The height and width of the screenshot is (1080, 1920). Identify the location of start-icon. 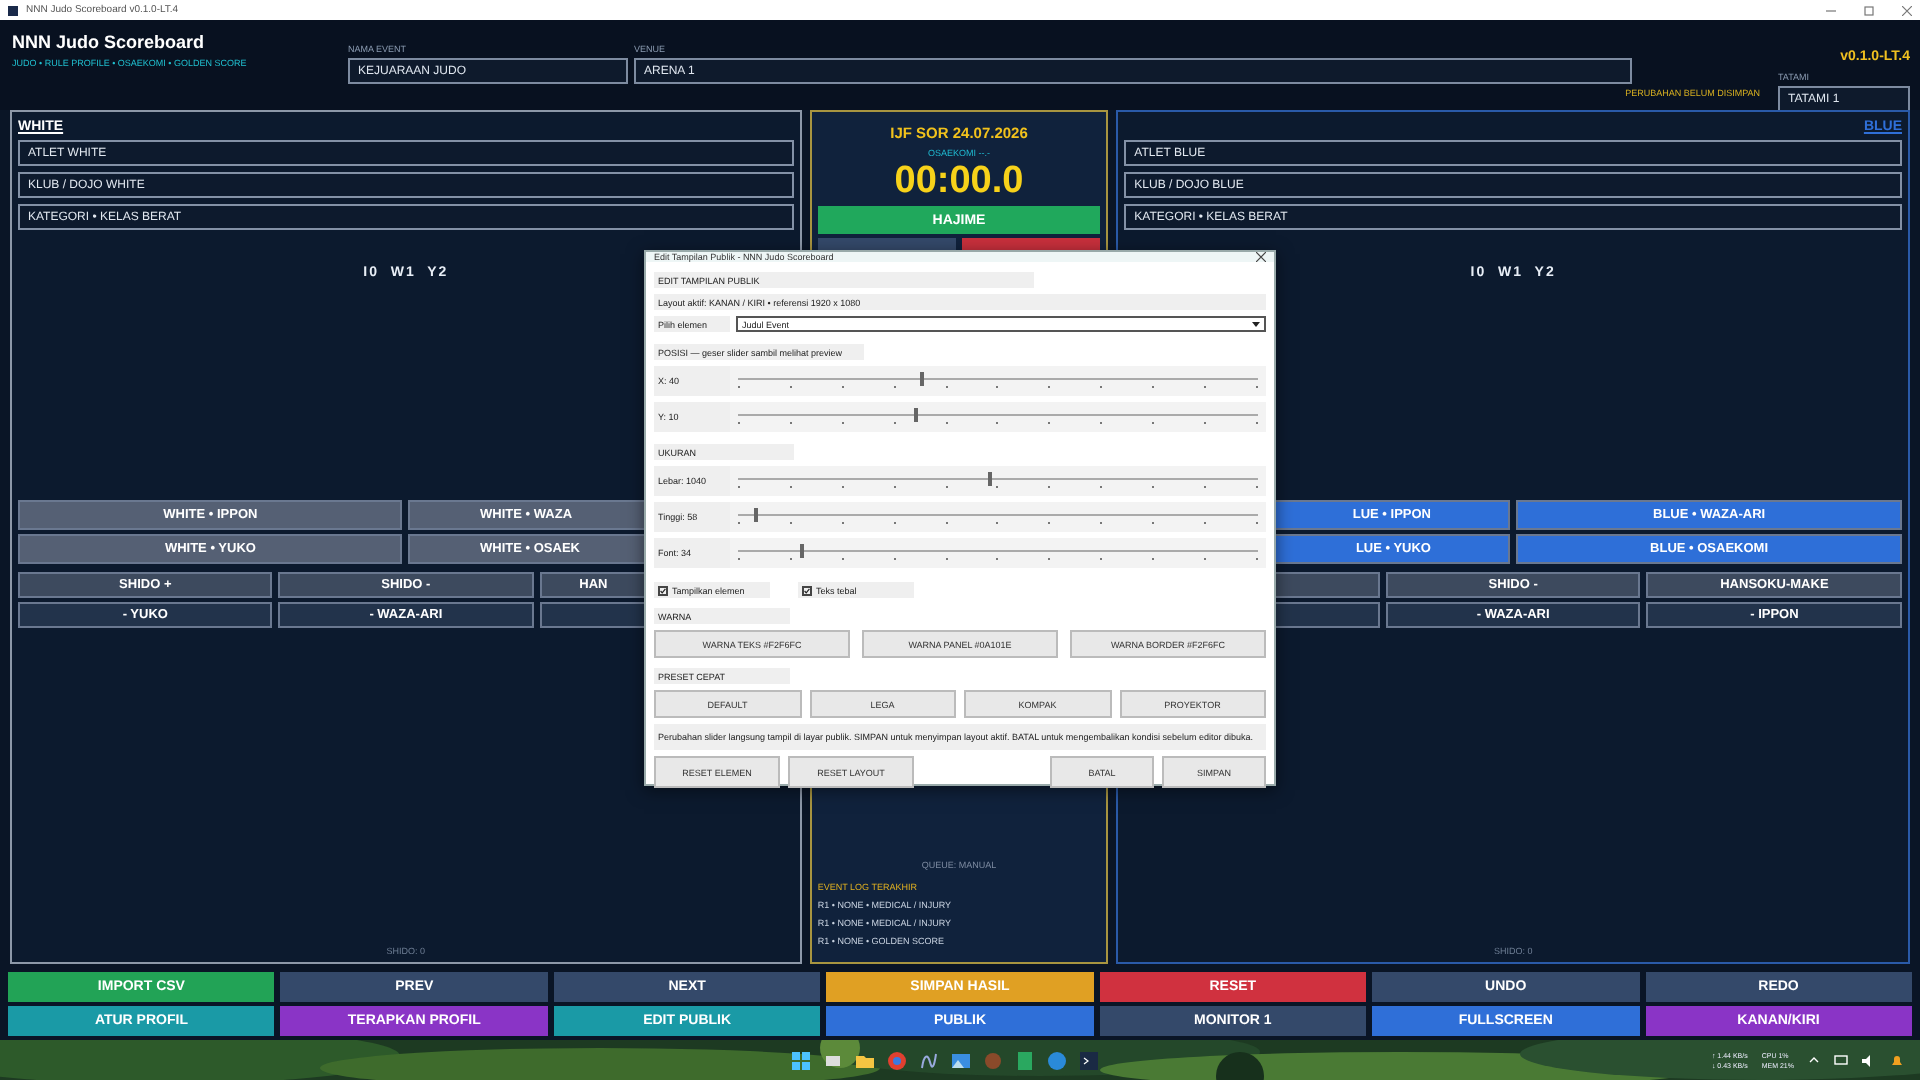
(801, 1060).